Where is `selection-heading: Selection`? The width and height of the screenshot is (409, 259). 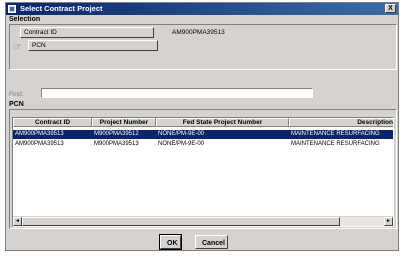
selection-heading: Selection is located at coordinates (25, 19).